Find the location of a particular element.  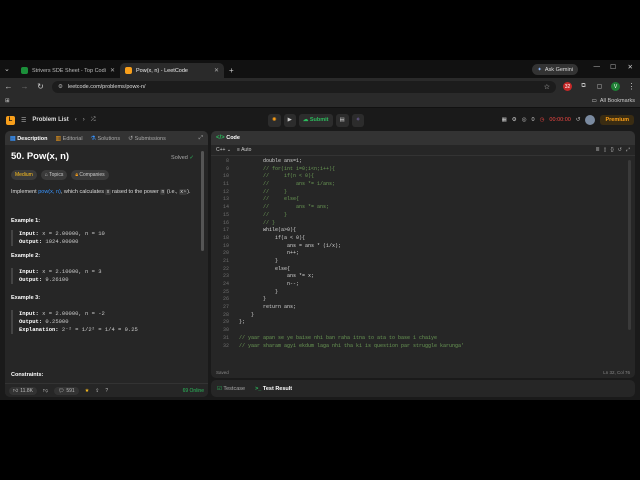

share-icon: ⇪ is located at coordinates (97, 391).